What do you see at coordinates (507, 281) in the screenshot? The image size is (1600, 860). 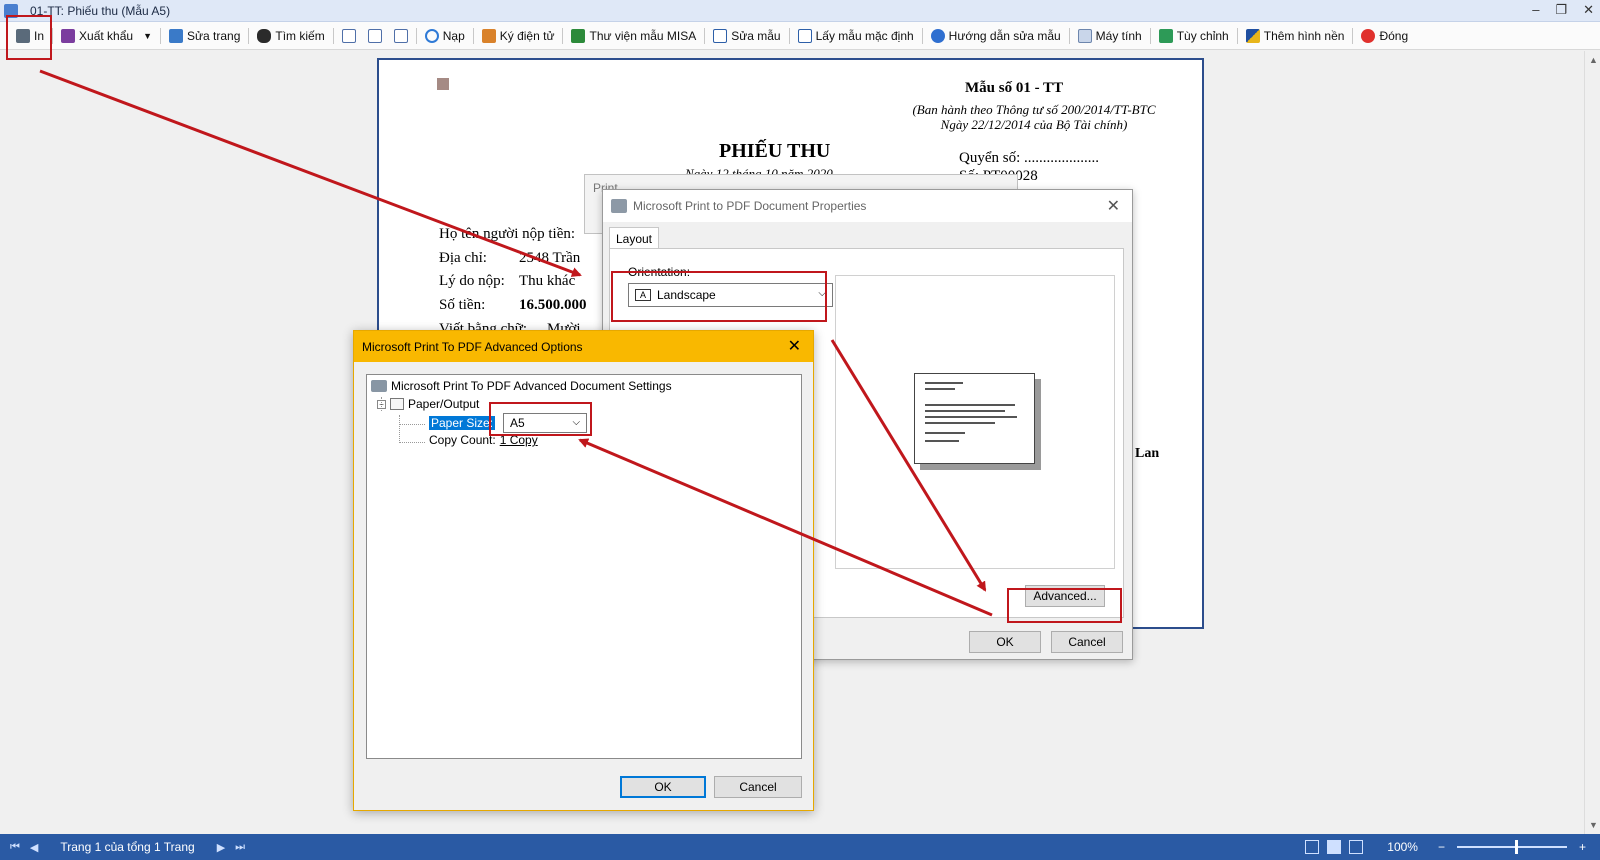 I see `reason-row: Lý do nộp: Thu khác` at bounding box center [507, 281].